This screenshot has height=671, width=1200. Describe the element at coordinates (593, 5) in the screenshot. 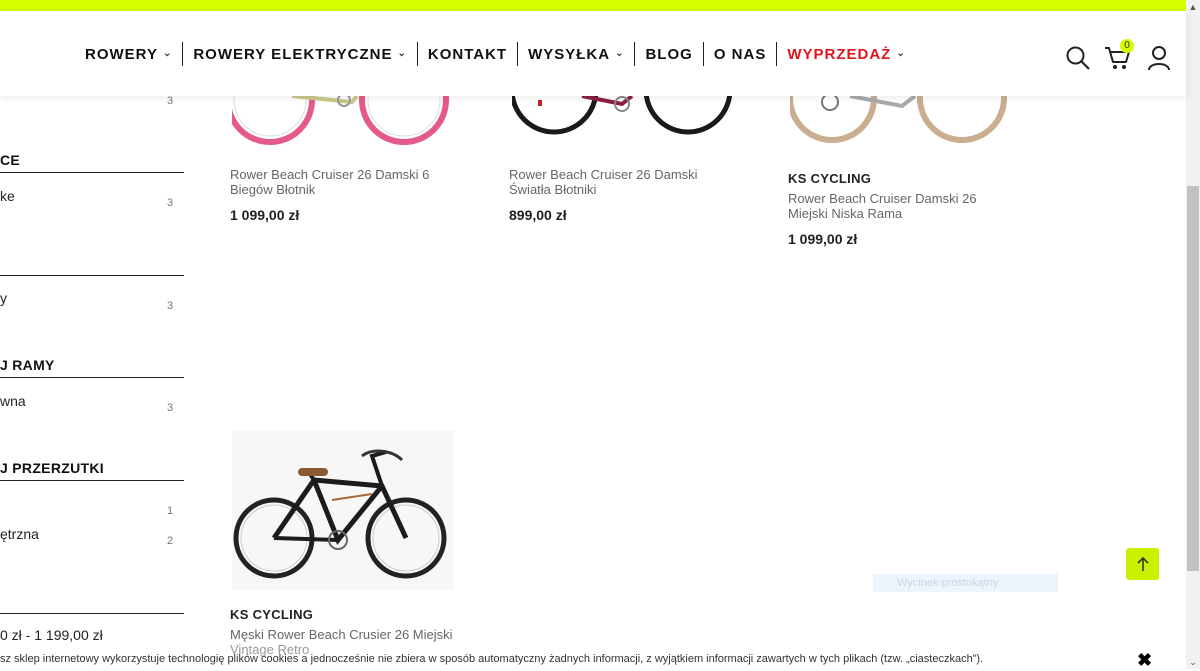

I see `top-accent-bar` at that location.